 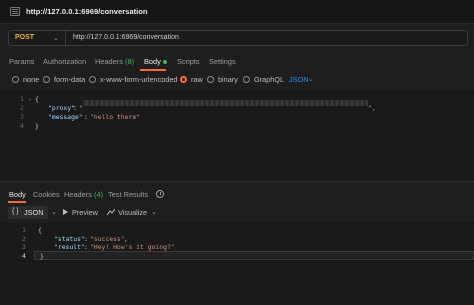 I want to click on radio-graphql, so click(x=246, y=79).